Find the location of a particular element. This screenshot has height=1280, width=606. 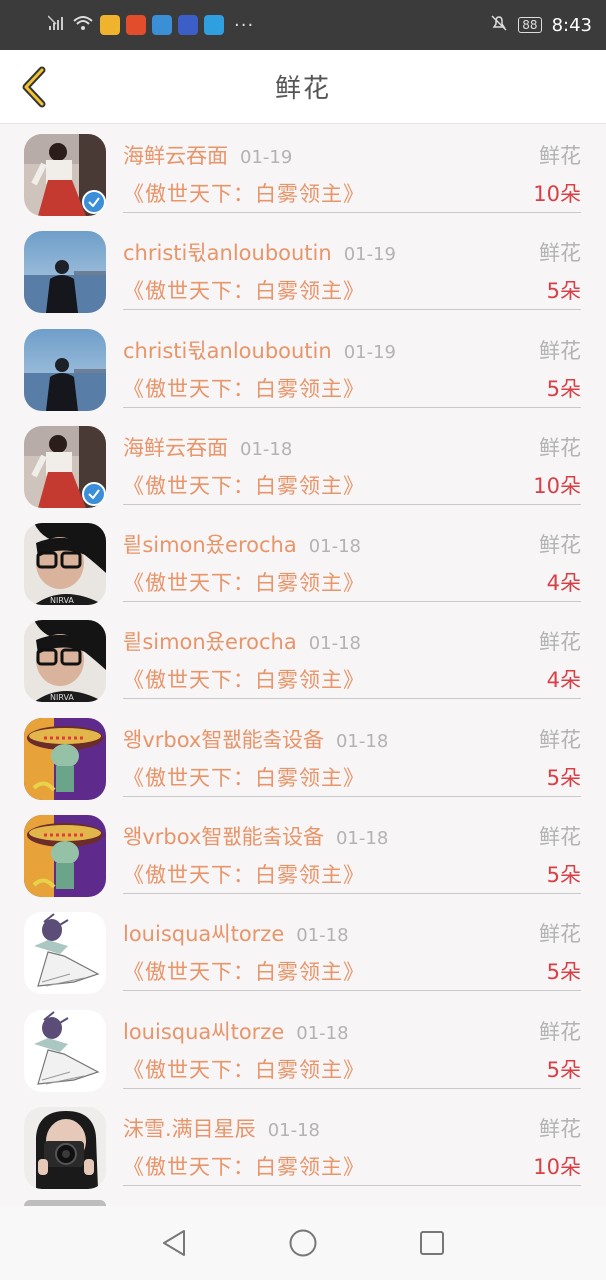

user-name-text: 沫雪.满目星辰 is located at coordinates (189, 1128).